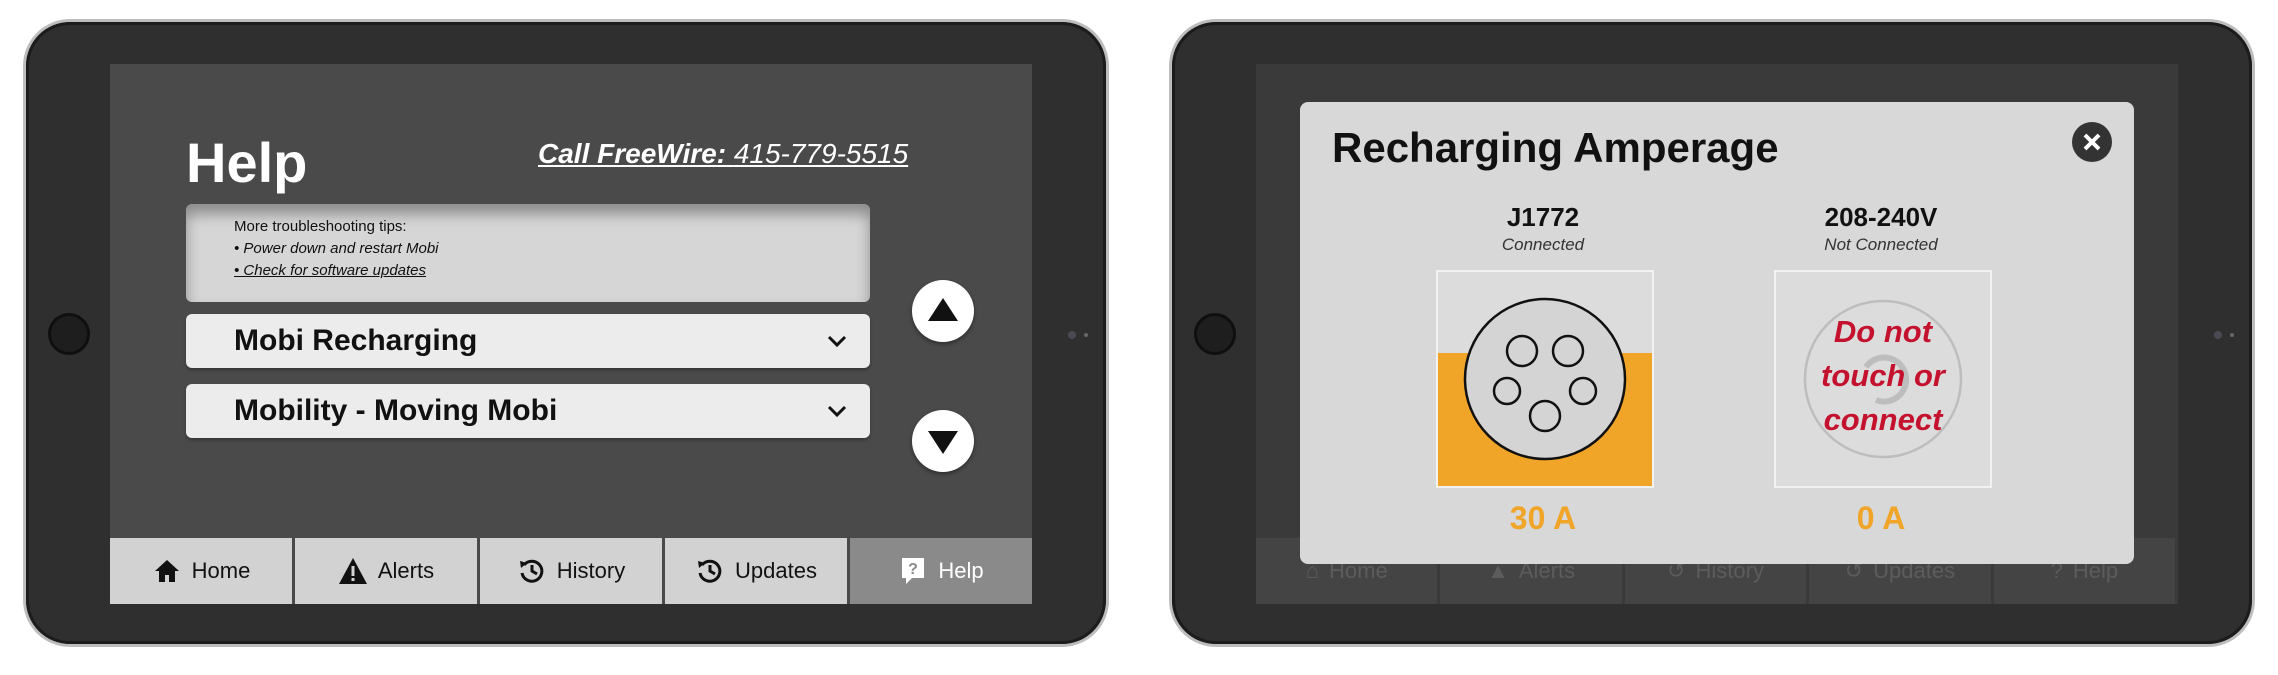 The image size is (2278, 675). What do you see at coordinates (356, 340) in the screenshot?
I see `section-label: Mobi Recharging` at bounding box center [356, 340].